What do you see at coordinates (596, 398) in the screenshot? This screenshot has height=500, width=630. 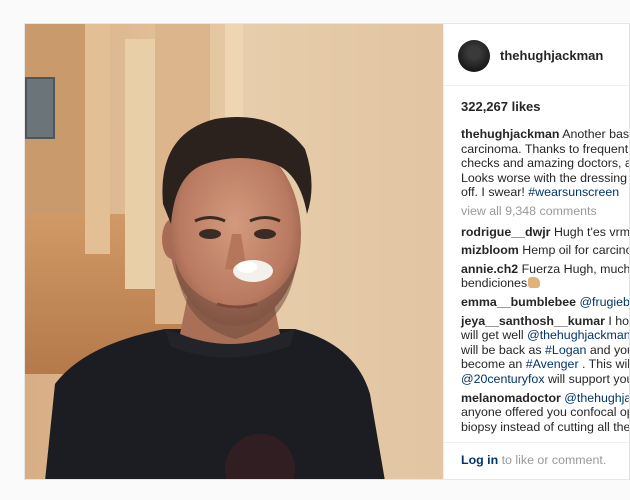 I see `comment-mention: @thehughjackm` at bounding box center [596, 398].